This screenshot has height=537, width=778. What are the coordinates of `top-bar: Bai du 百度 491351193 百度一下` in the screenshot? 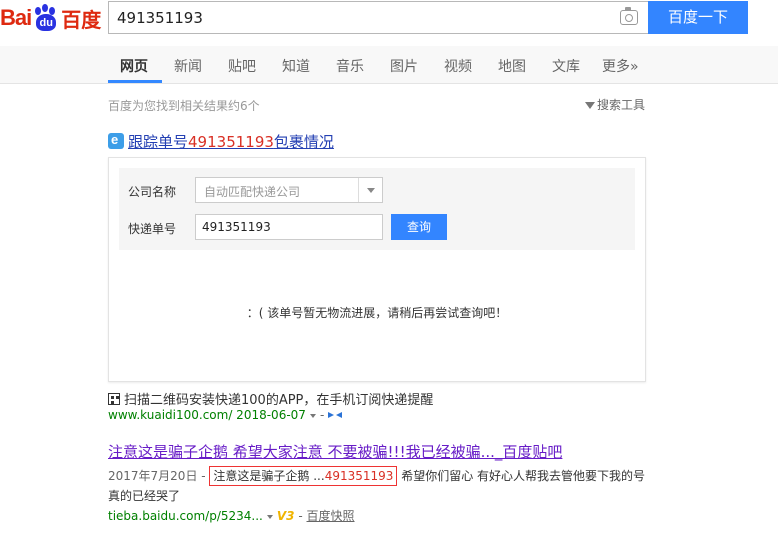 It's located at (389, 23).